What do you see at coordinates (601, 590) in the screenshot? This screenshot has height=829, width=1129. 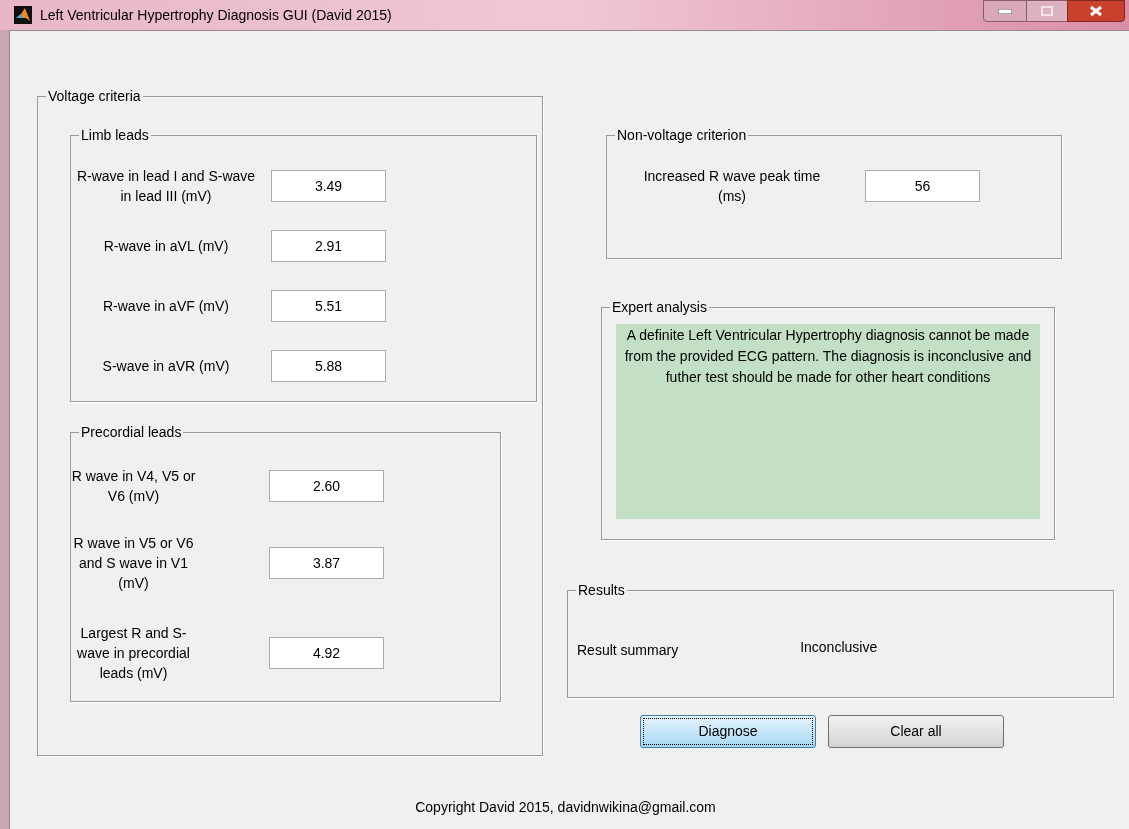 I see `group-title: Results` at bounding box center [601, 590].